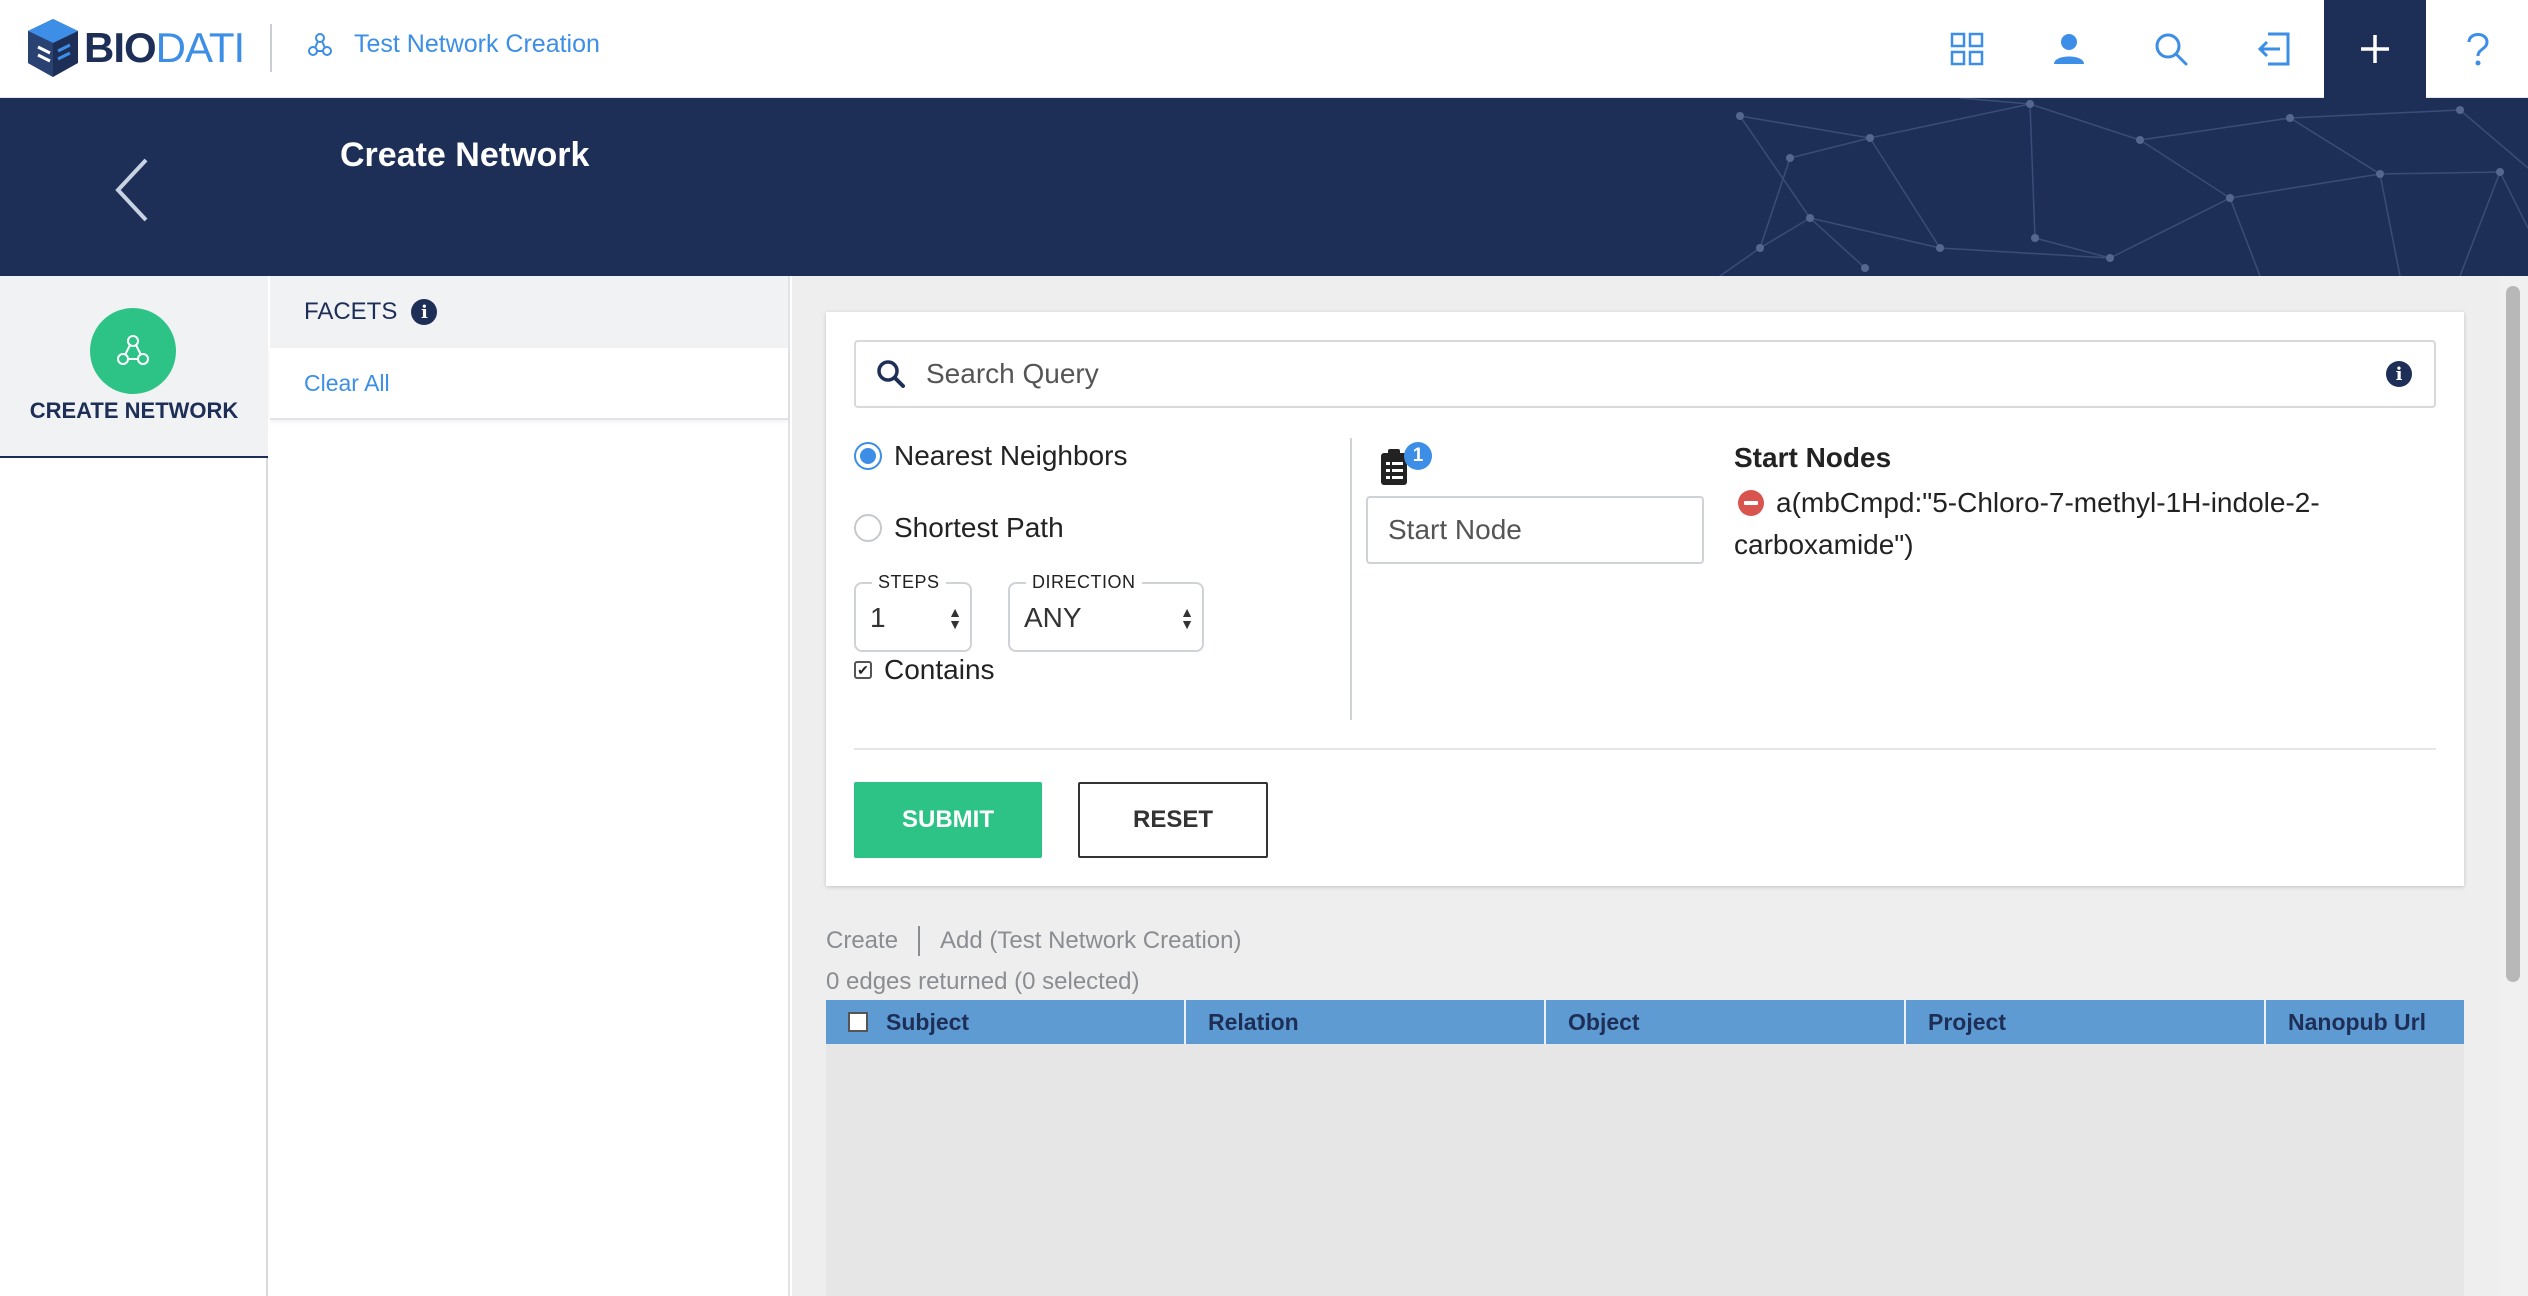  What do you see at coordinates (1751, 502) in the screenshot?
I see `remove-node-icon` at bounding box center [1751, 502].